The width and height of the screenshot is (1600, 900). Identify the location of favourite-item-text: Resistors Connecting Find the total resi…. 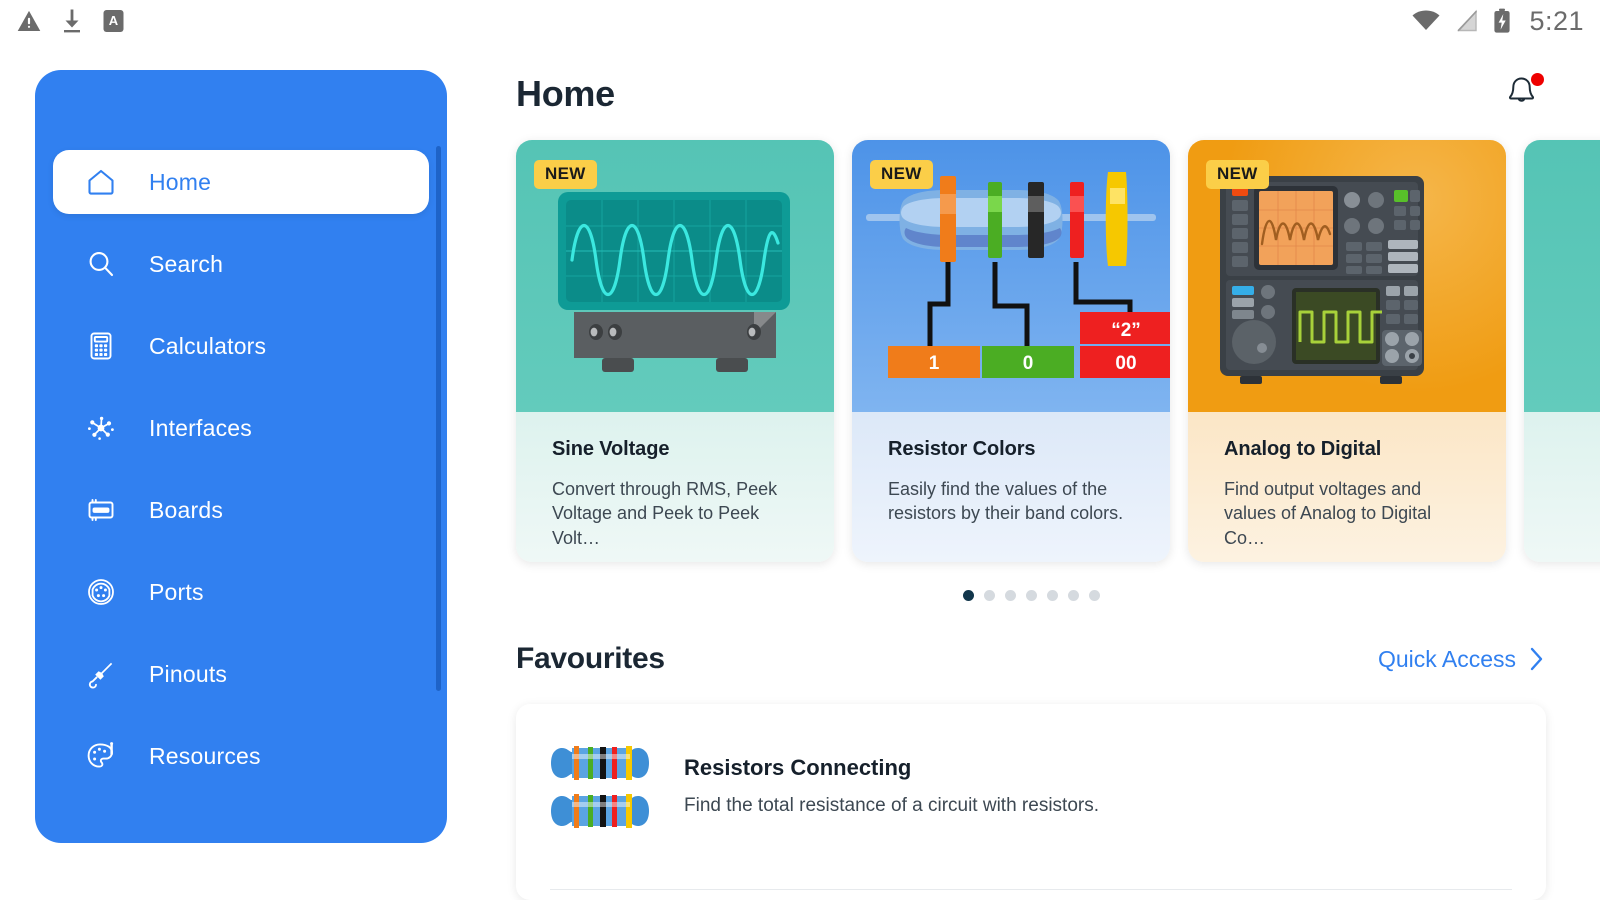
(891, 786).